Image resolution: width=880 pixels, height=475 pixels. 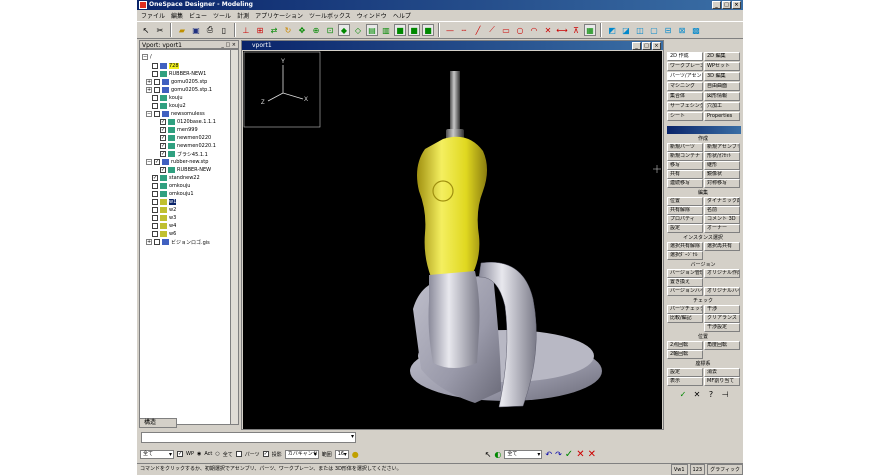 What do you see at coordinates (478, 30) in the screenshot?
I see `dline-icon: ╱` at bounding box center [478, 30].